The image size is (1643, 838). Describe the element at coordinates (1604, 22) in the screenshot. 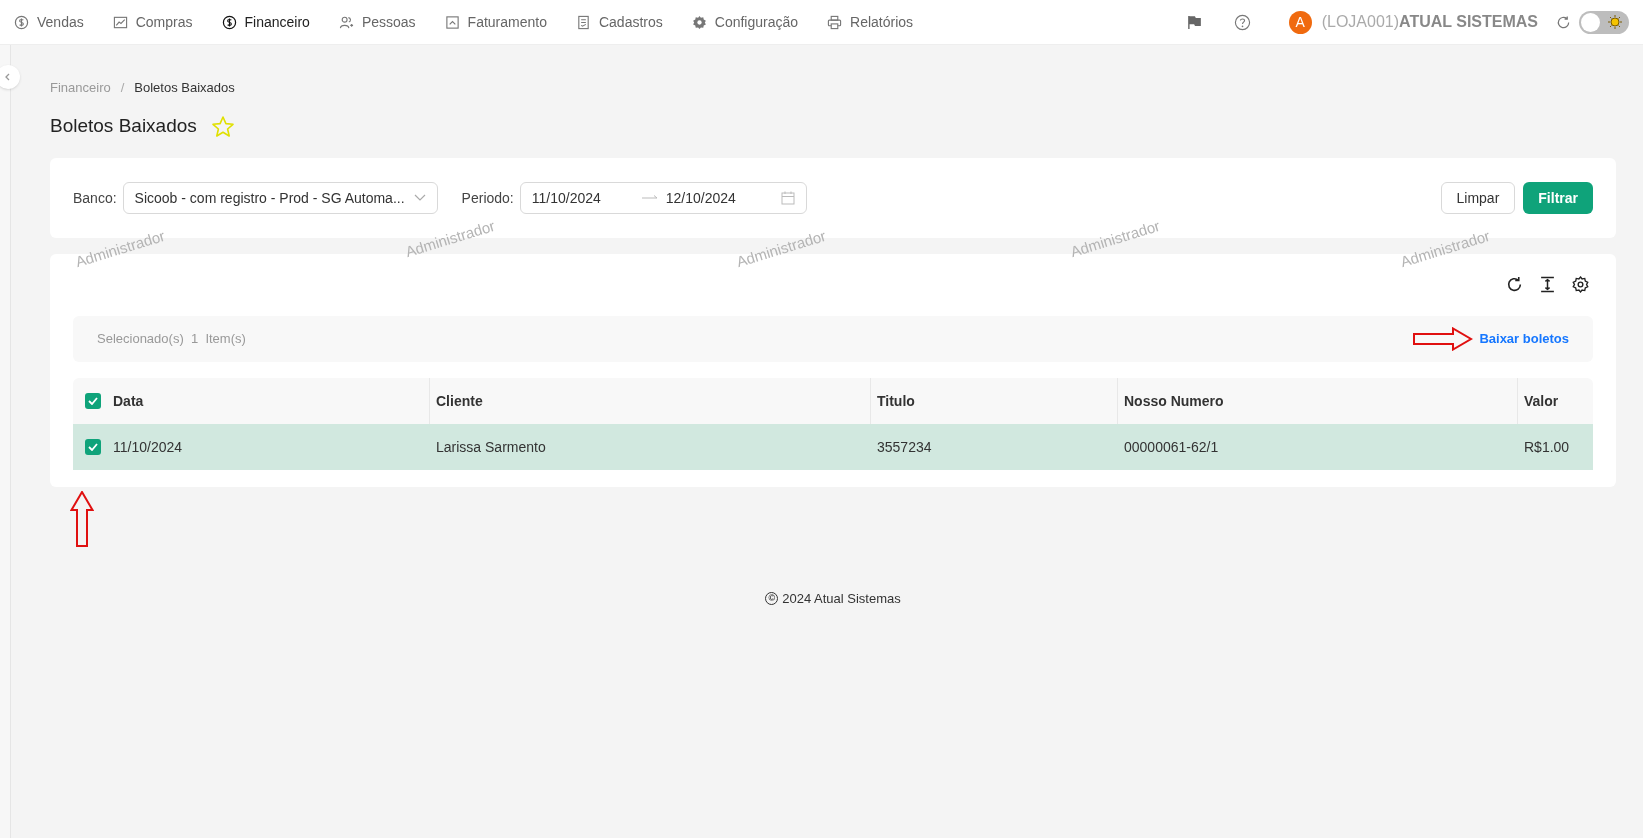

I see `theme-toggle` at that location.